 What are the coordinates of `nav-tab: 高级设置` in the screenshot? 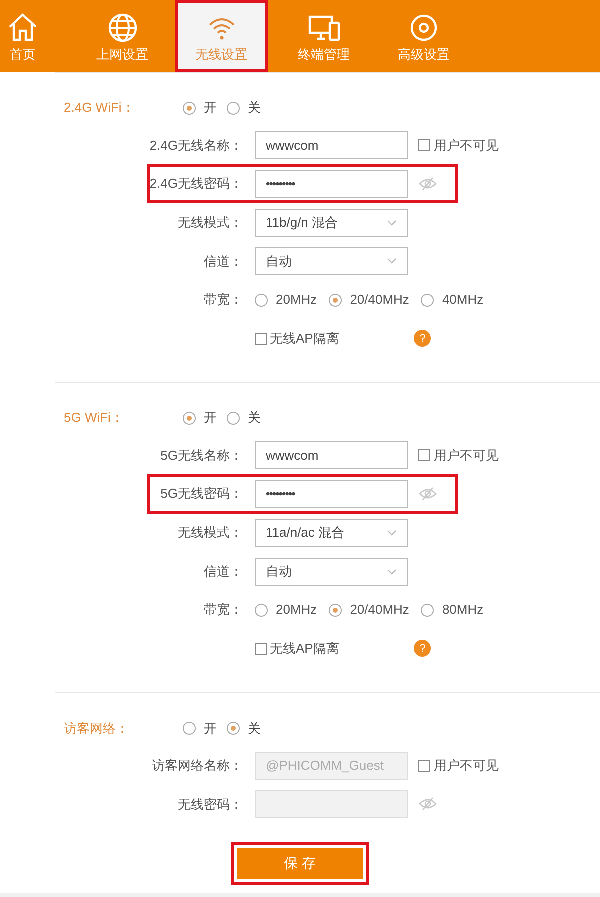 It's located at (424, 36).